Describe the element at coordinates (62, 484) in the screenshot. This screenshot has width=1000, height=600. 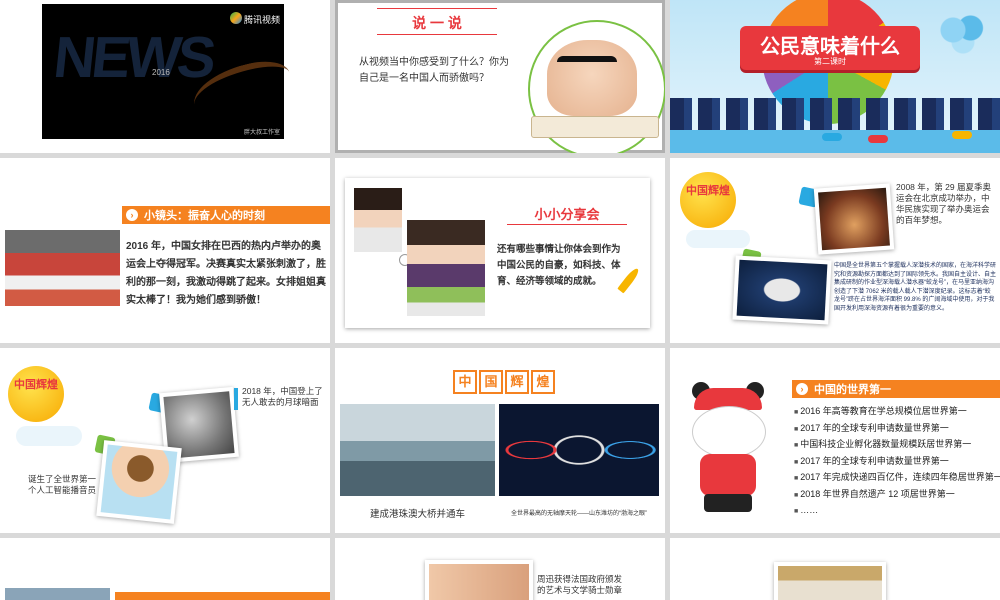
I see `caption-ai-anchor: 诞生了全世界第一个人工智能播音员` at that location.